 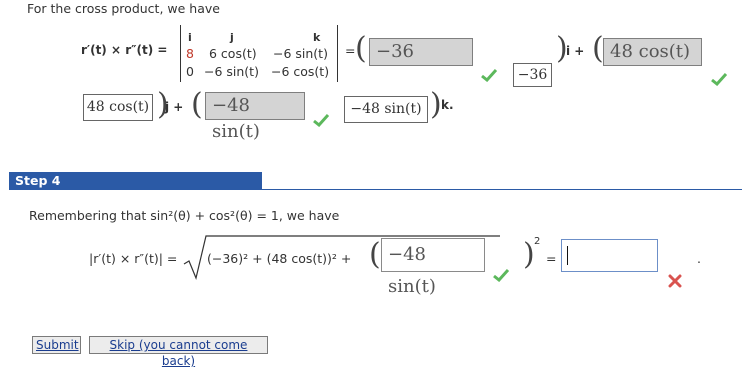 I want to click on j-correct-check-icon, so click(x=719, y=79).